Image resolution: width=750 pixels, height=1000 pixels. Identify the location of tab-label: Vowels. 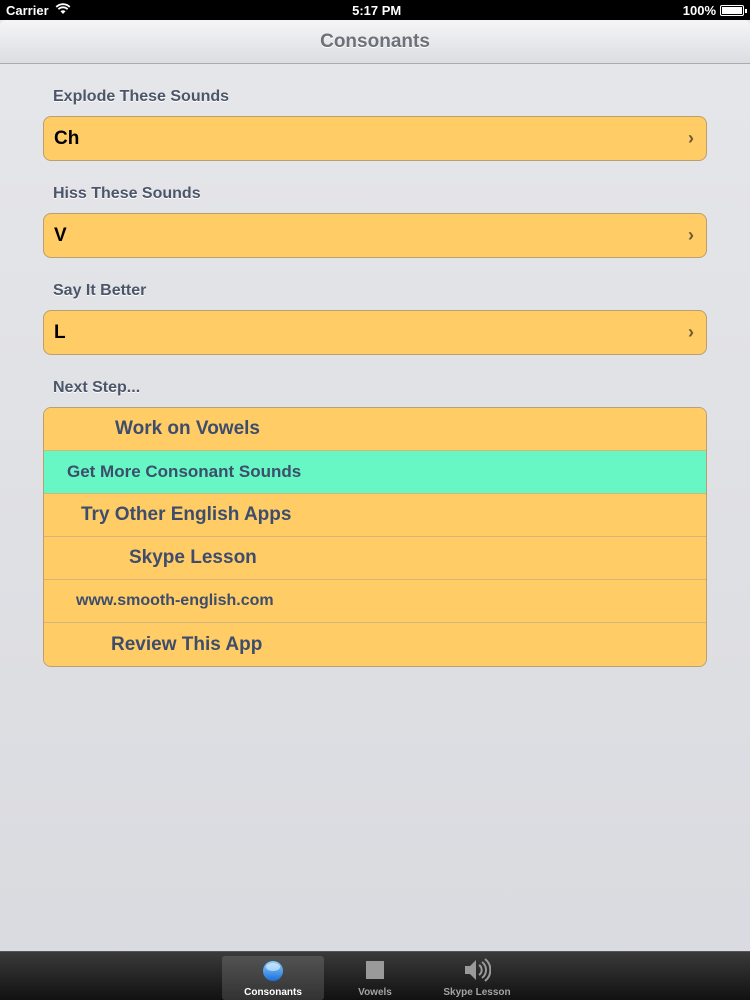
(375, 992).